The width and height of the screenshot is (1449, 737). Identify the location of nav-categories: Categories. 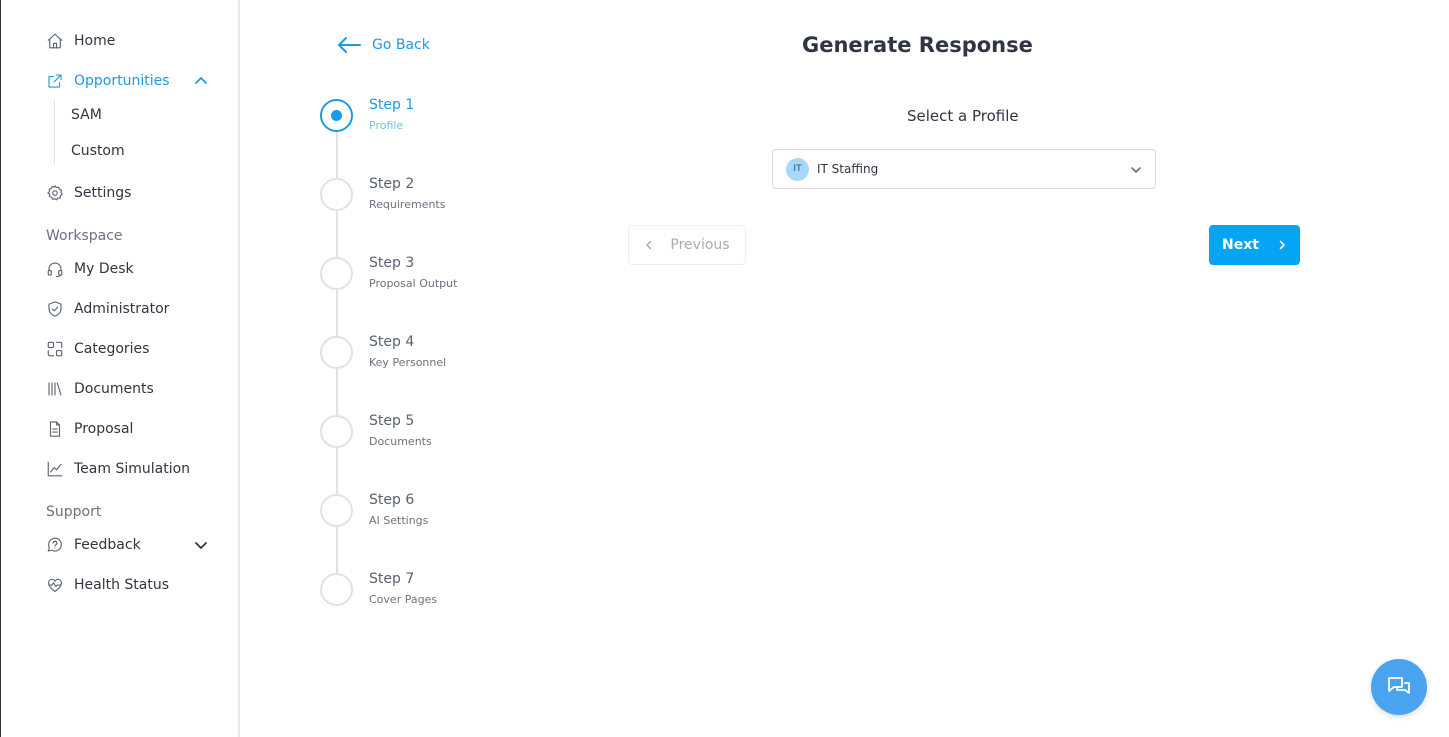
(97, 349).